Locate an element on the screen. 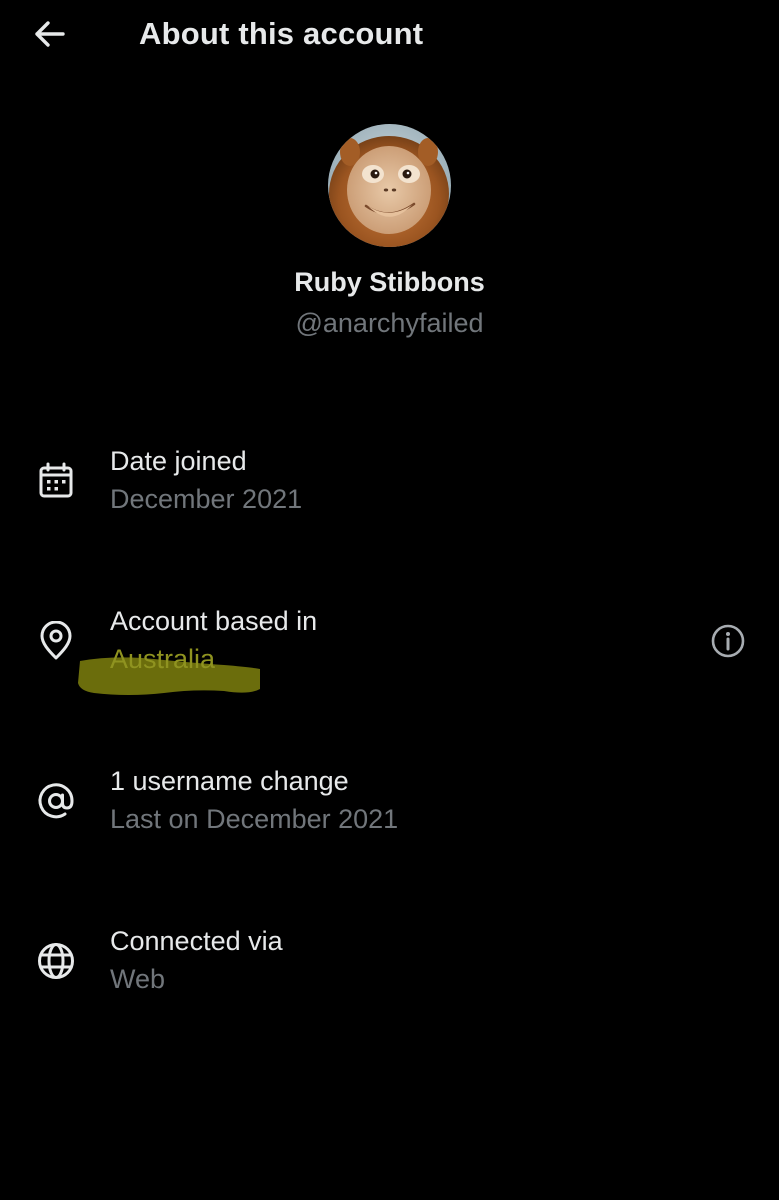 The height and width of the screenshot is (1200, 779). username-change-label: 1 username change is located at coordinates (229, 781).